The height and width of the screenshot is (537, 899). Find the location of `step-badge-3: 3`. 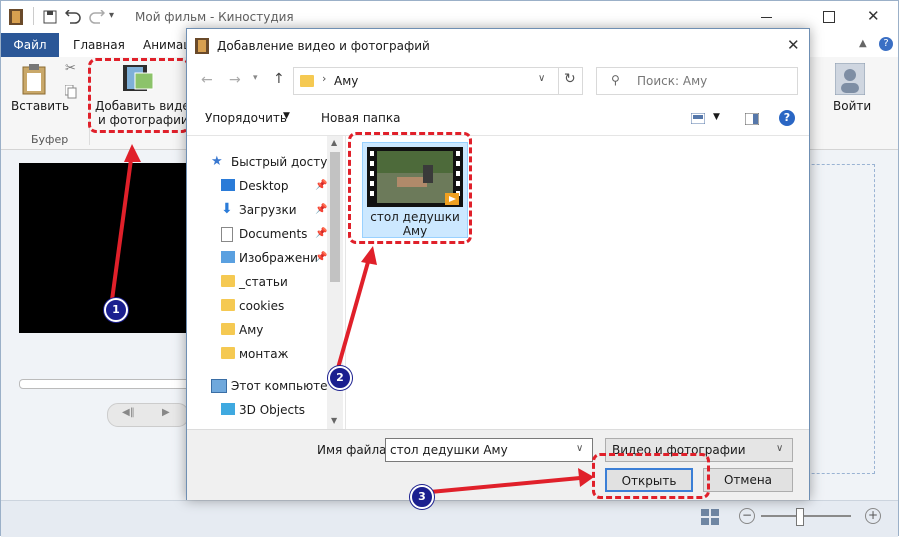

step-badge-3: 3 is located at coordinates (422, 497).